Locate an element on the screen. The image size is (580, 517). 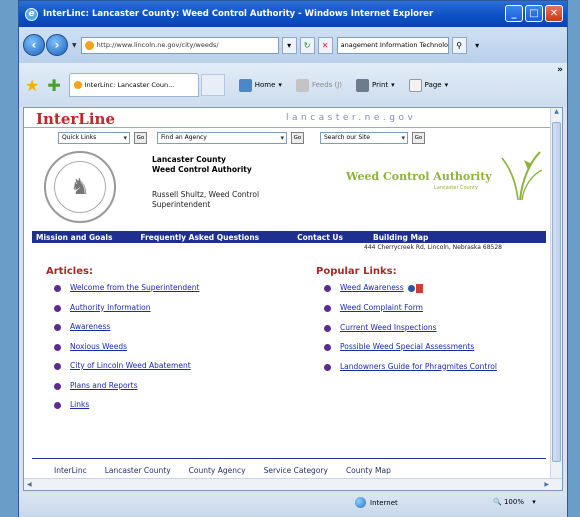
horizontal-scrollbar: ◀ ▶ is located at coordinates (293, 484).